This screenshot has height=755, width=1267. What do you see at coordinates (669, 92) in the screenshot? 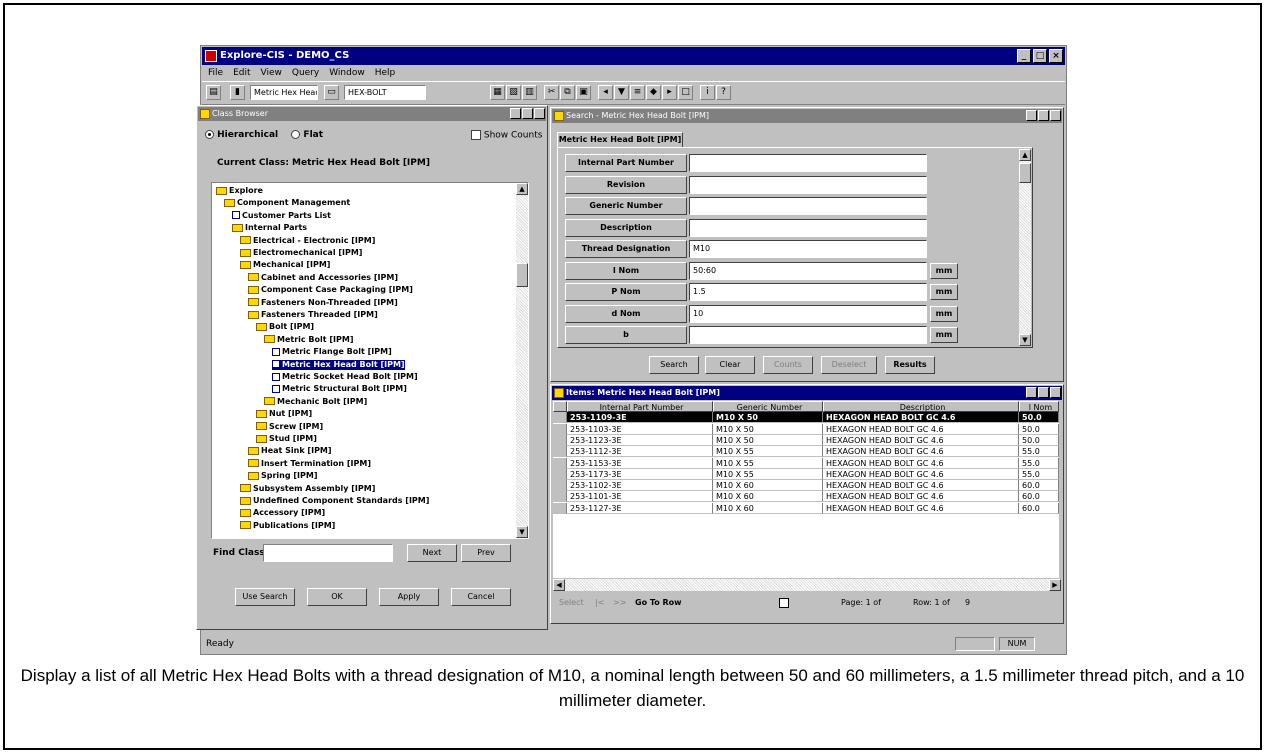
I see `forward-icon: ▸` at bounding box center [669, 92].